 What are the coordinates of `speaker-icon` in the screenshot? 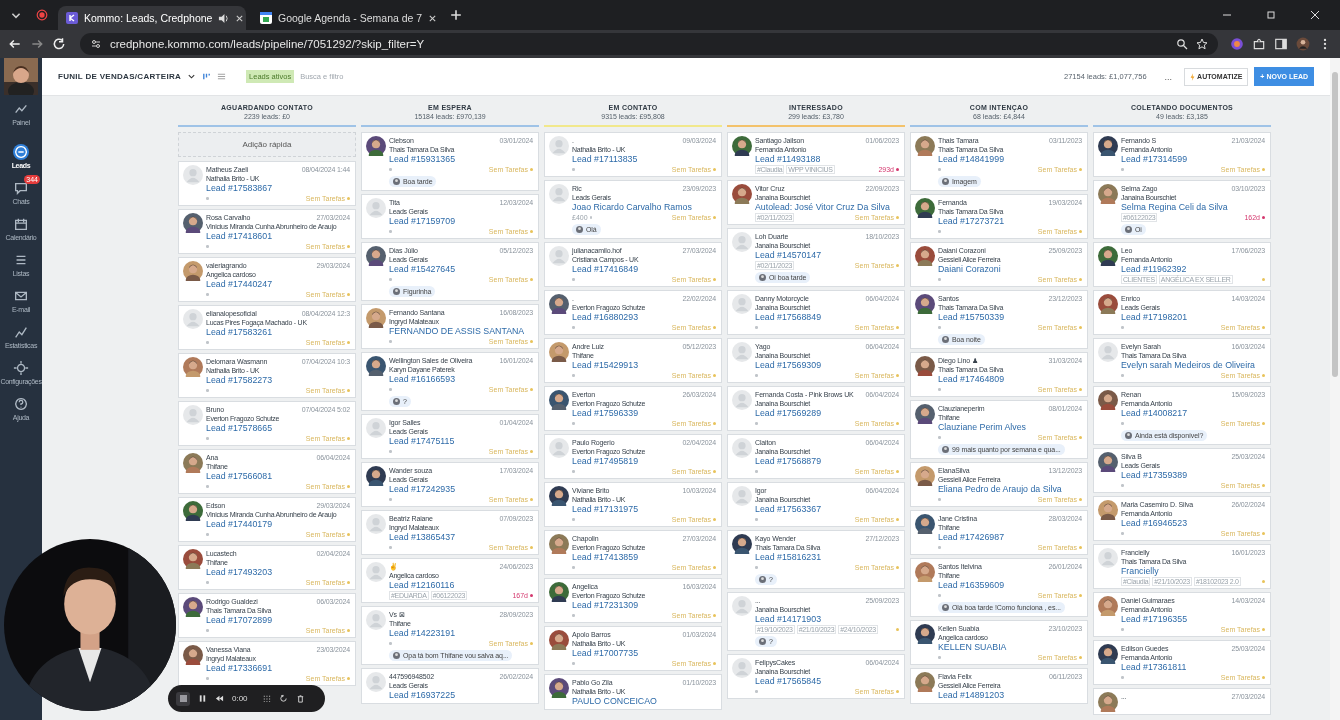 It's located at (224, 18).